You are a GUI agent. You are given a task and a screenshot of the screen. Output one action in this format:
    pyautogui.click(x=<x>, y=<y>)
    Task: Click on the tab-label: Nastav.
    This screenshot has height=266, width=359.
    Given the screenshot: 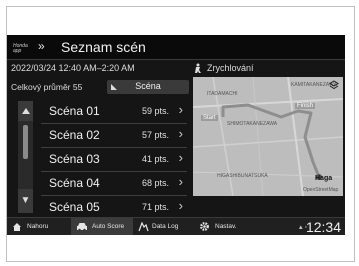 What is the action you would take?
    pyautogui.click(x=226, y=226)
    